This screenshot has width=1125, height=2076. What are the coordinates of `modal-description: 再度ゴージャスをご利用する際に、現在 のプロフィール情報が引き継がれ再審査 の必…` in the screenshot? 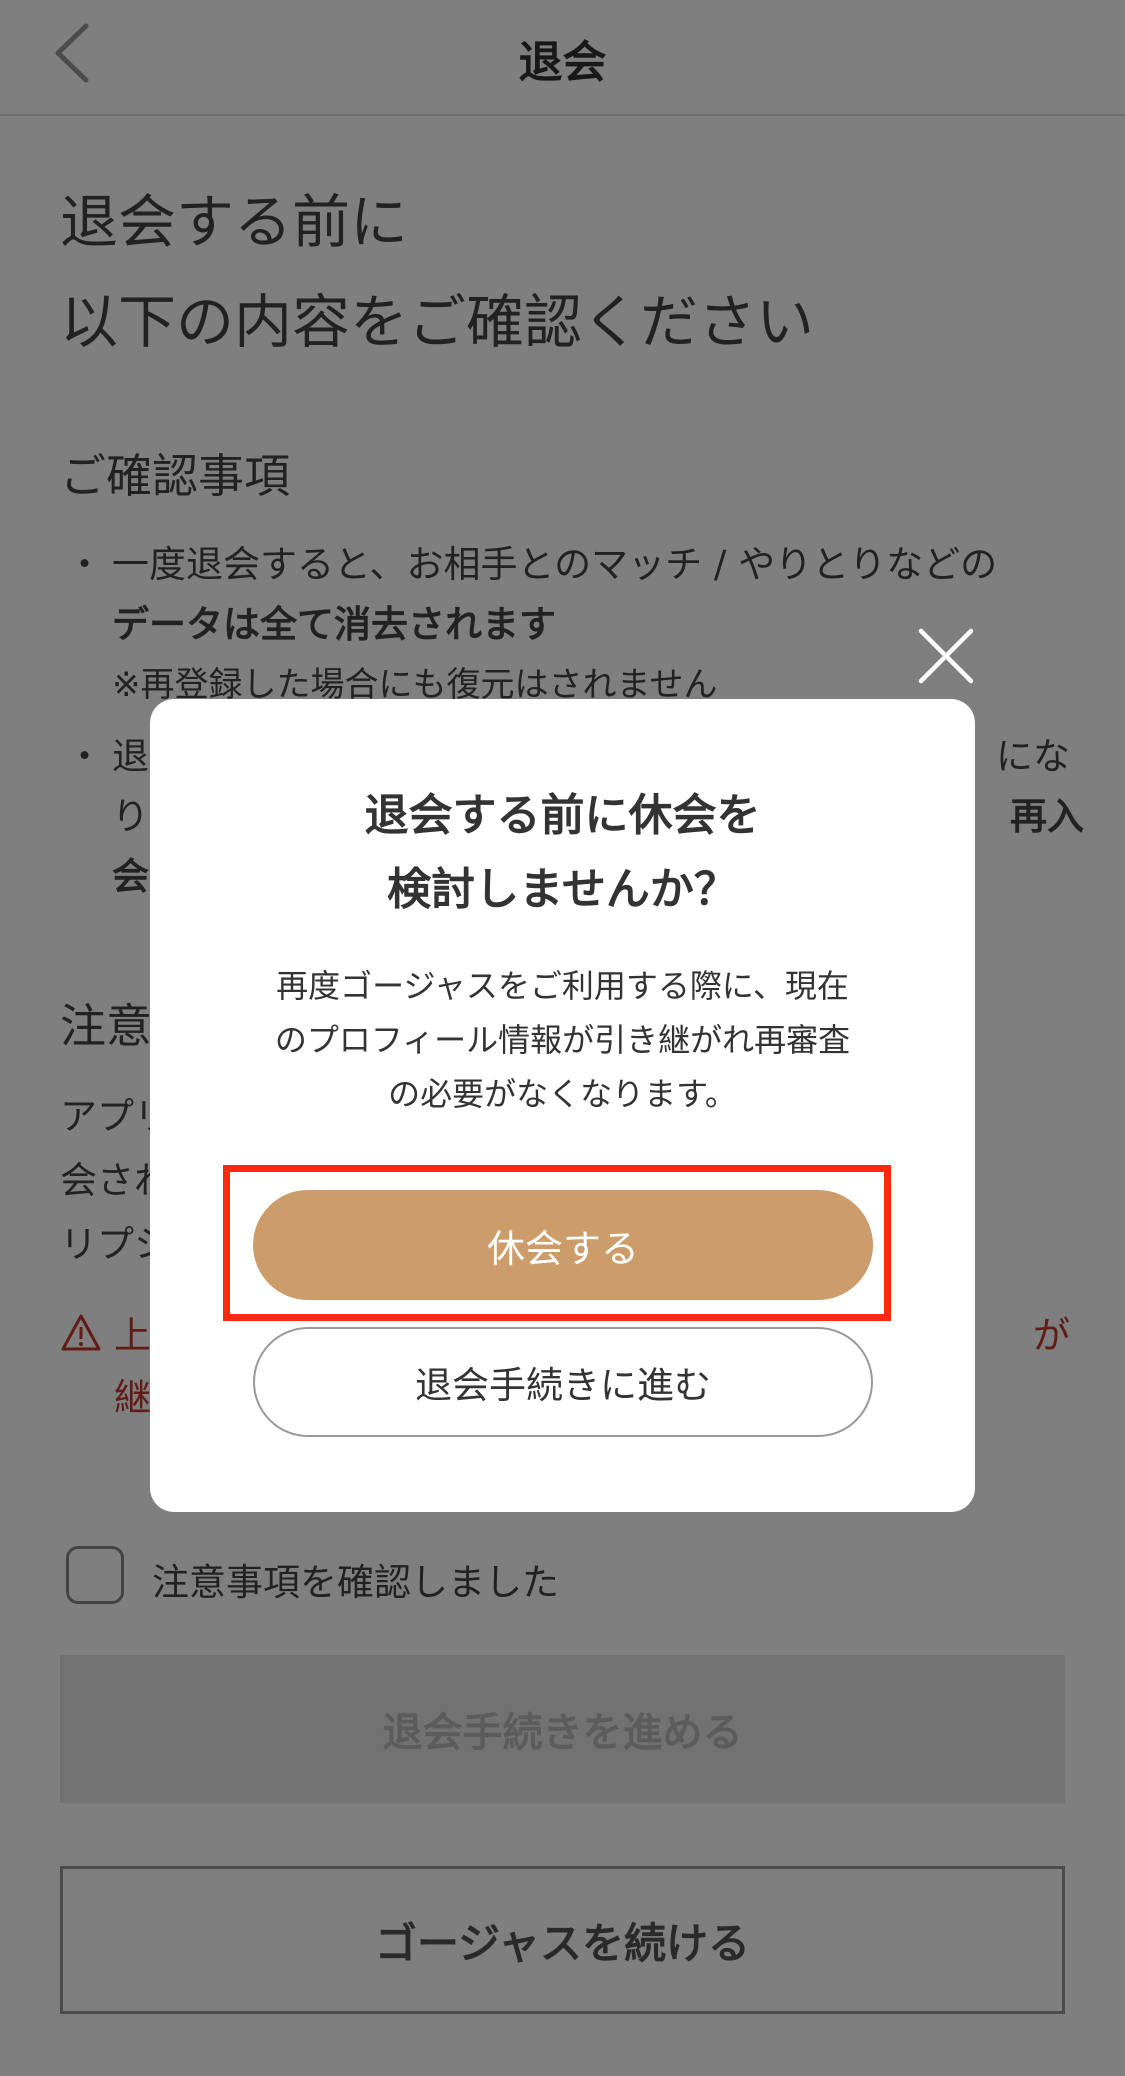 It's located at (562, 1040).